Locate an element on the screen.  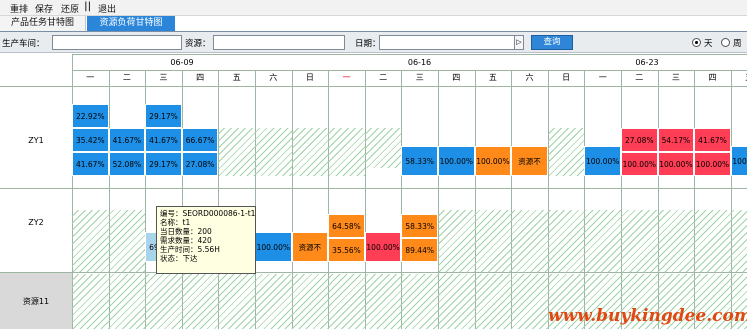
workshop-input is located at coordinates (117, 42).